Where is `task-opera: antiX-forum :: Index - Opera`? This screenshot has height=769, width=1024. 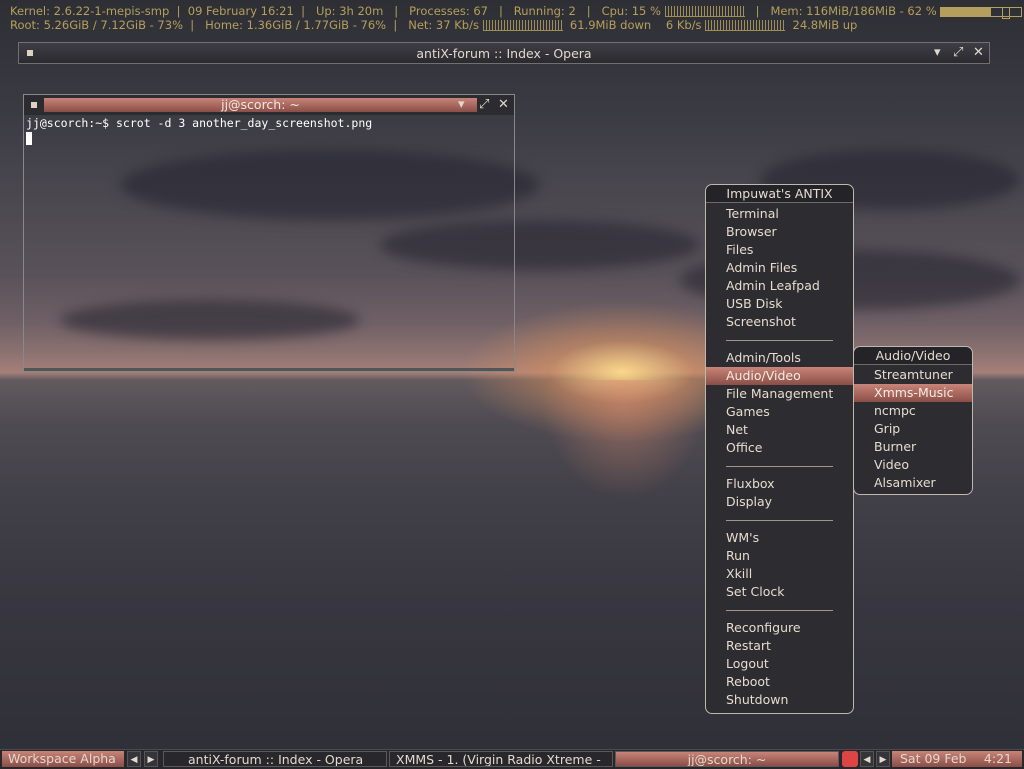
task-opera: antiX-forum :: Index - Opera is located at coordinates (275, 759).